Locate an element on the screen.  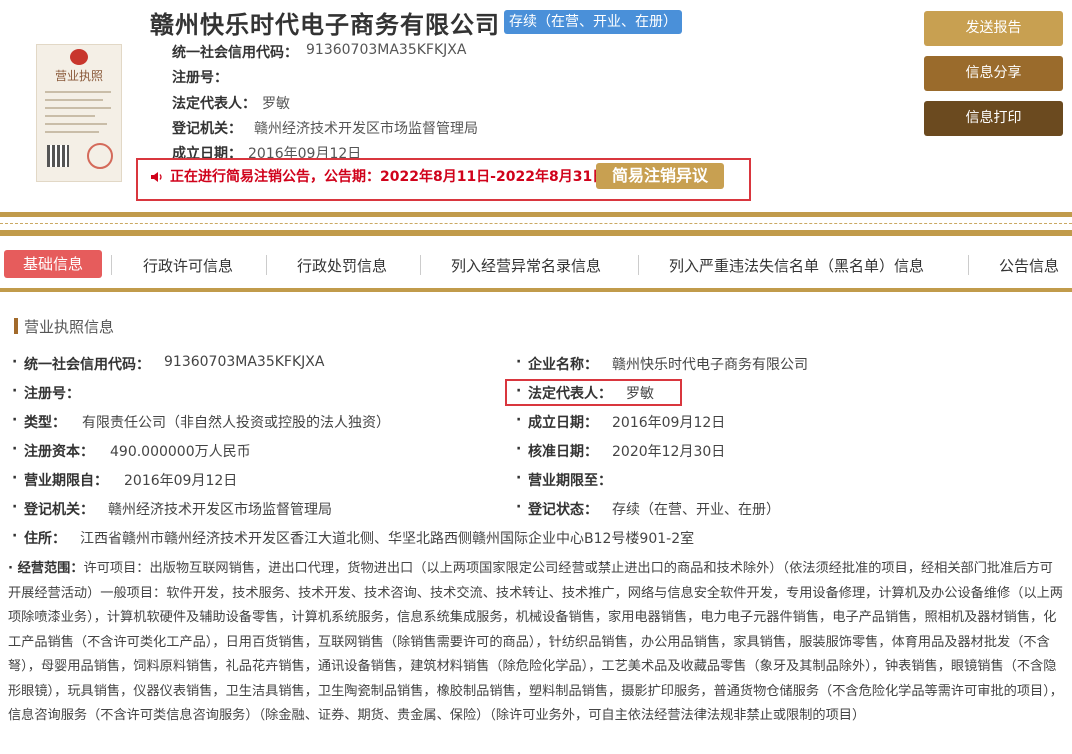
qr-code-icon is located at coordinates (58, 156).